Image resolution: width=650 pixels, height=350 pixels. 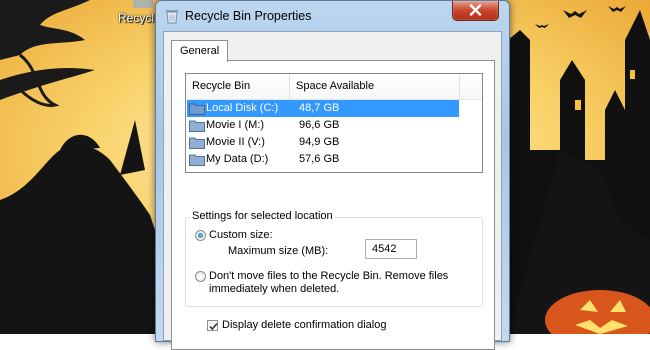 What do you see at coordinates (200, 51) in the screenshot?
I see `tab-general: General` at bounding box center [200, 51].